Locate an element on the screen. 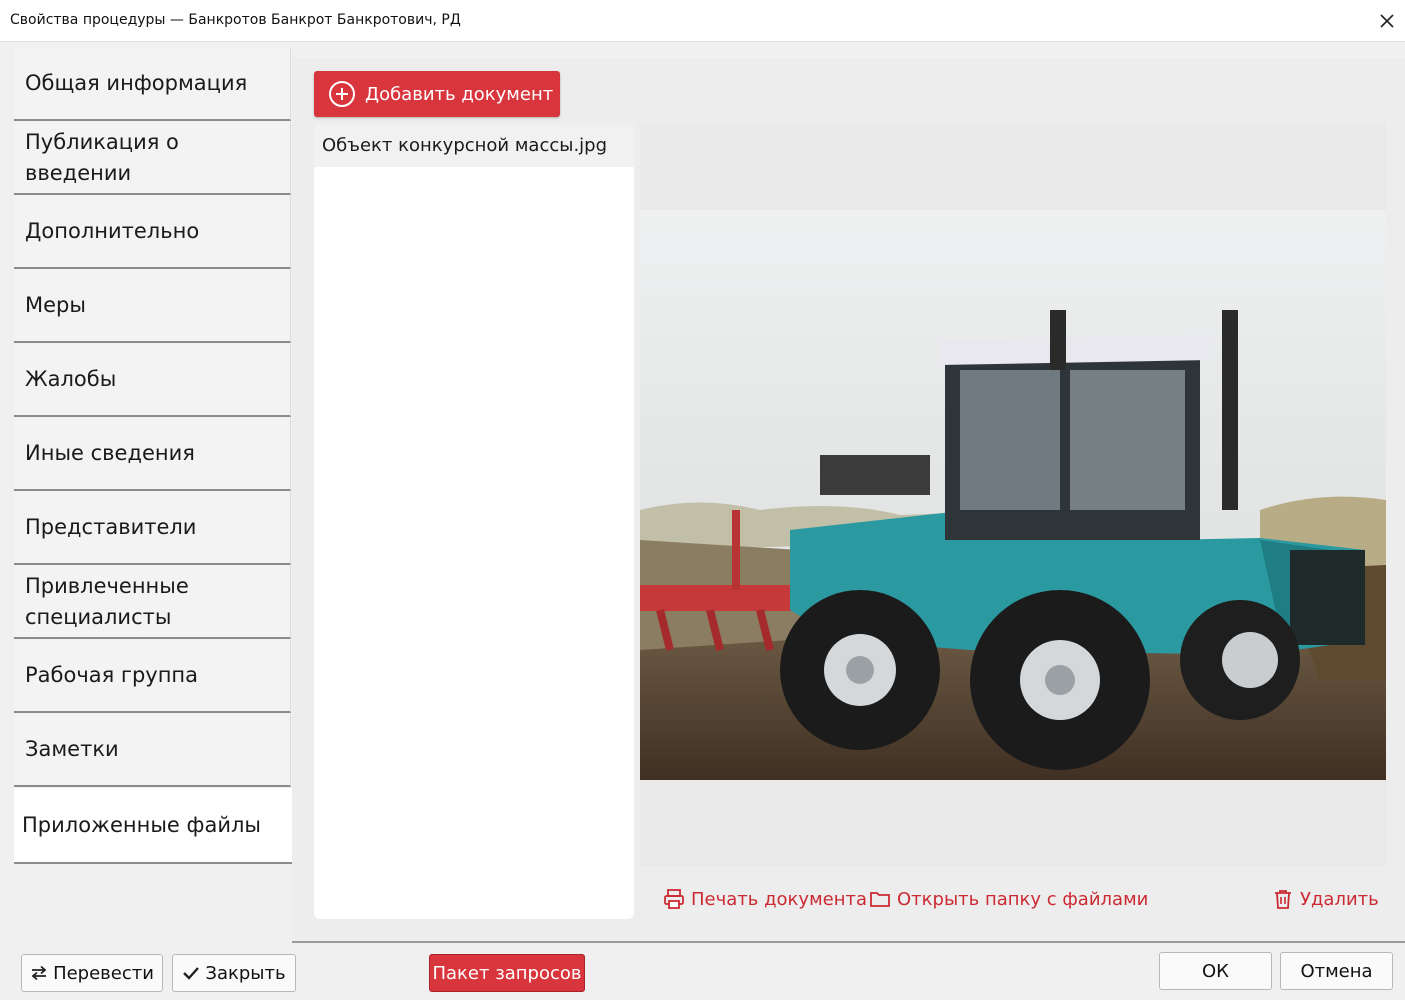 This screenshot has width=1405, height=1000. ok-label: ОК is located at coordinates (1215, 971).